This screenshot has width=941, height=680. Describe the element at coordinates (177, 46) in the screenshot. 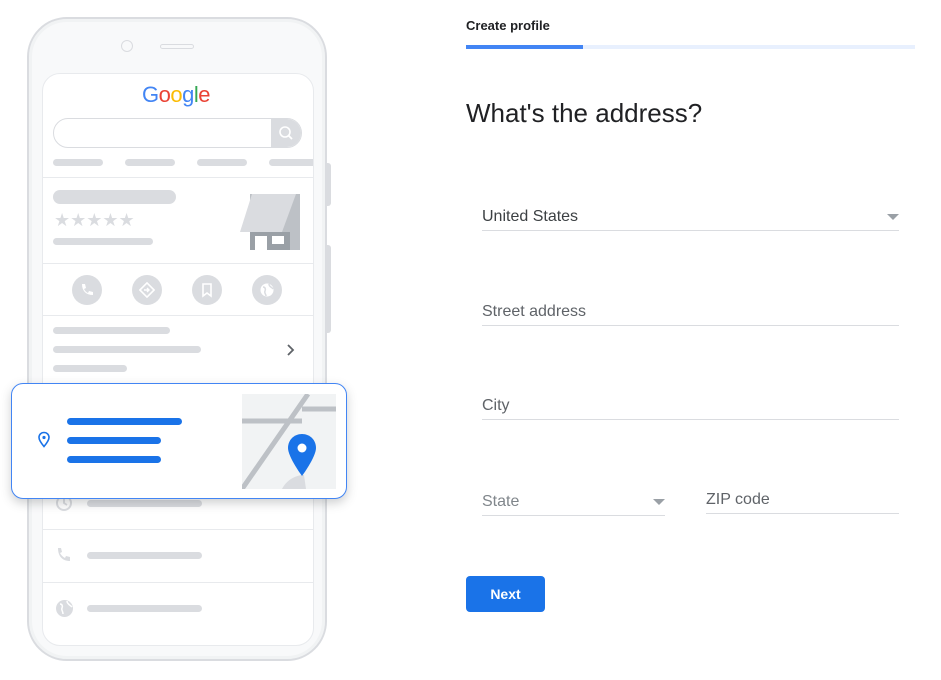

I see `speaker` at that location.